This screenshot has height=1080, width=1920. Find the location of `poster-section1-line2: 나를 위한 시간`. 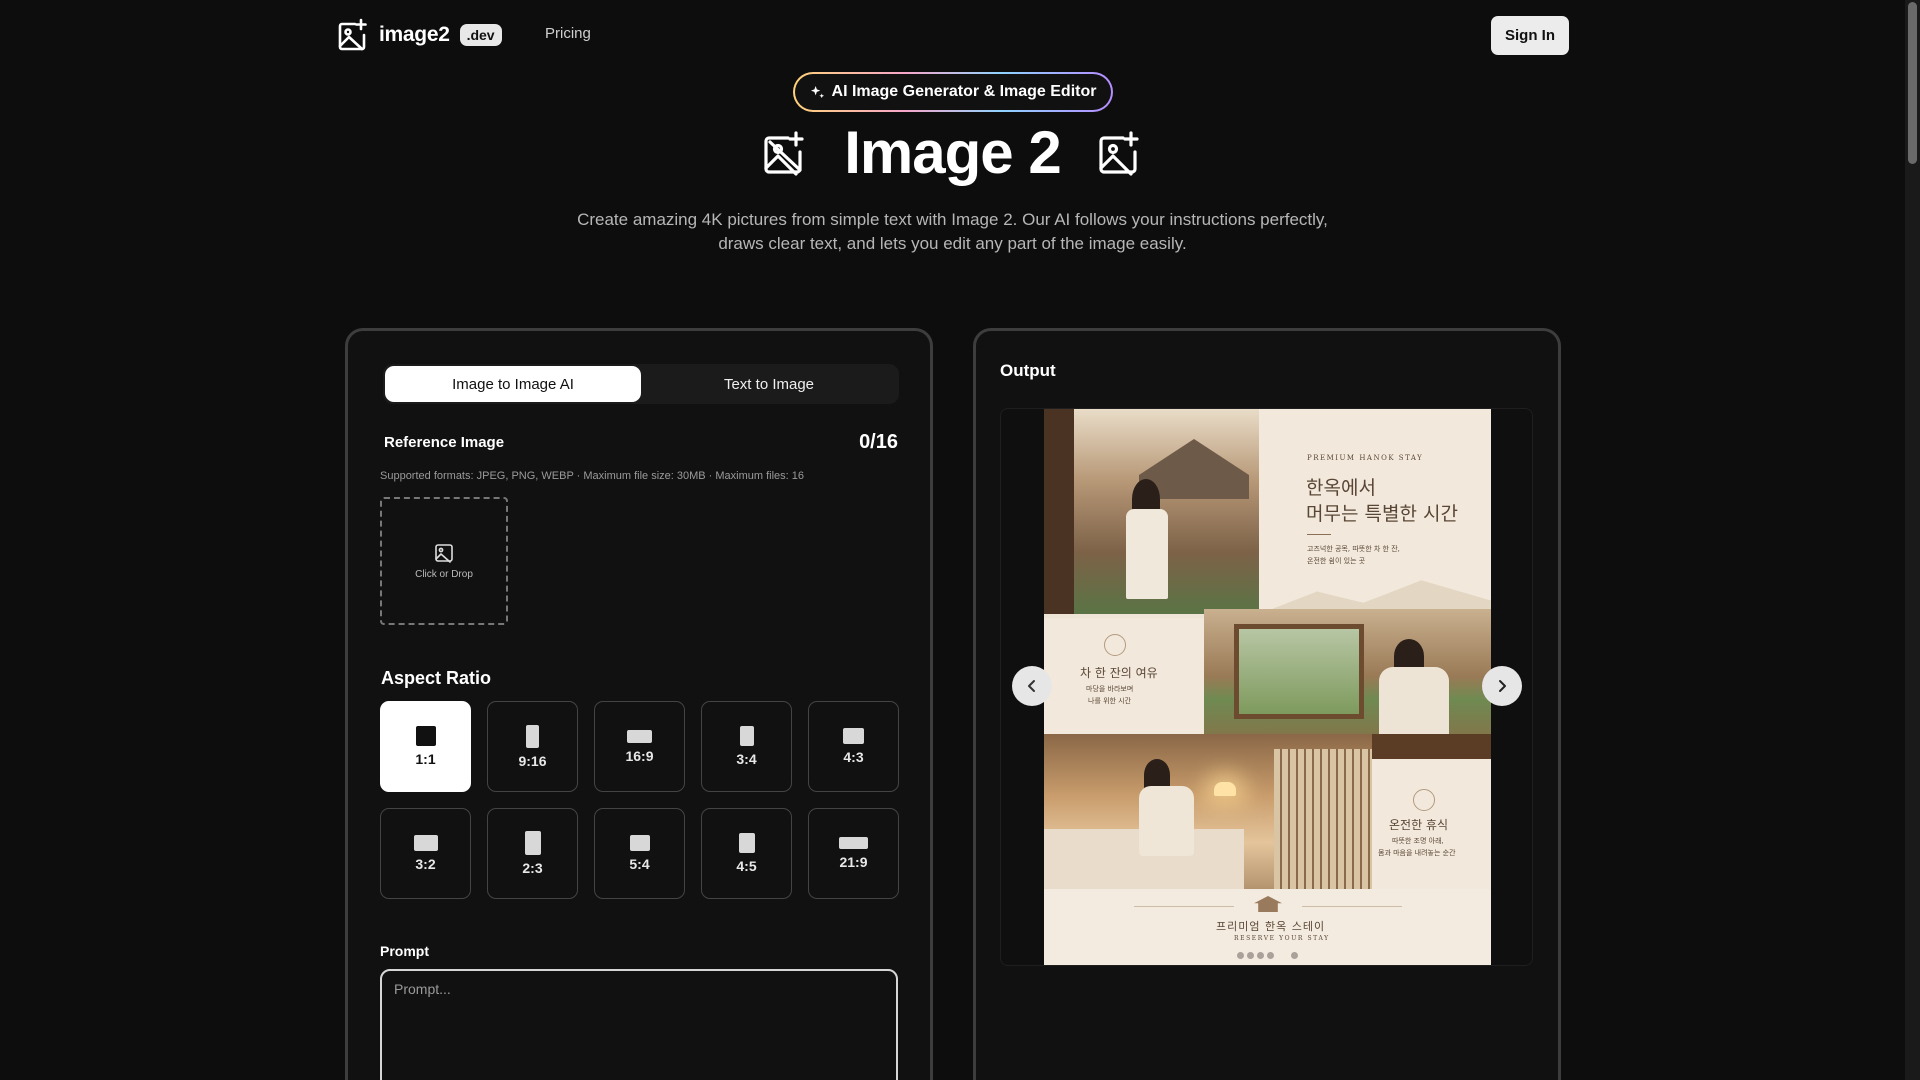

poster-section1-line2: 나를 위한 시간 is located at coordinates (1110, 701).